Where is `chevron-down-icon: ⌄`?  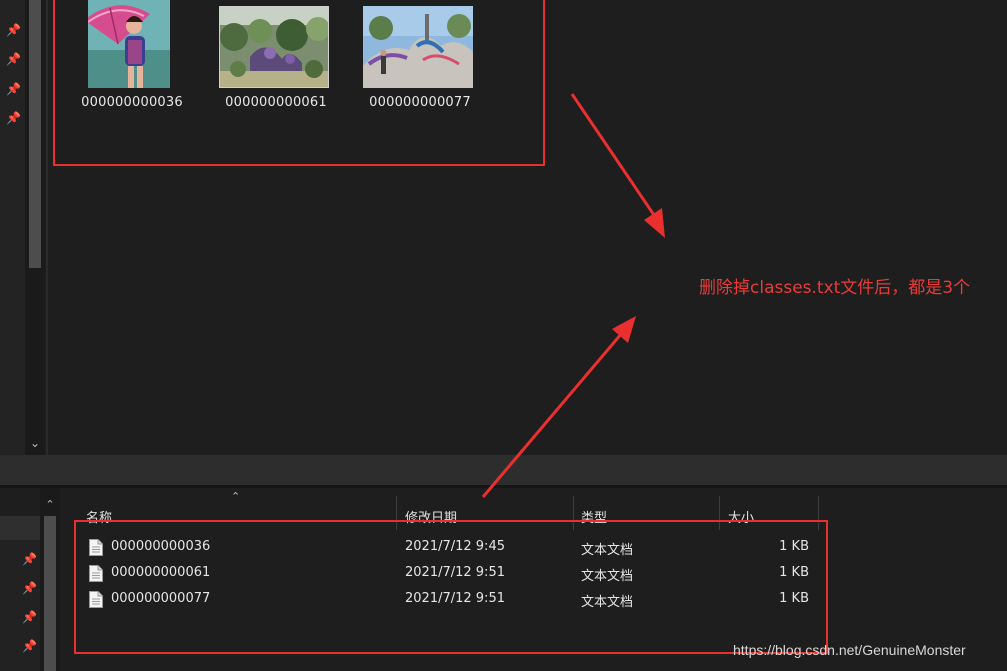
chevron-down-icon: ⌄ is located at coordinates (35, 443).